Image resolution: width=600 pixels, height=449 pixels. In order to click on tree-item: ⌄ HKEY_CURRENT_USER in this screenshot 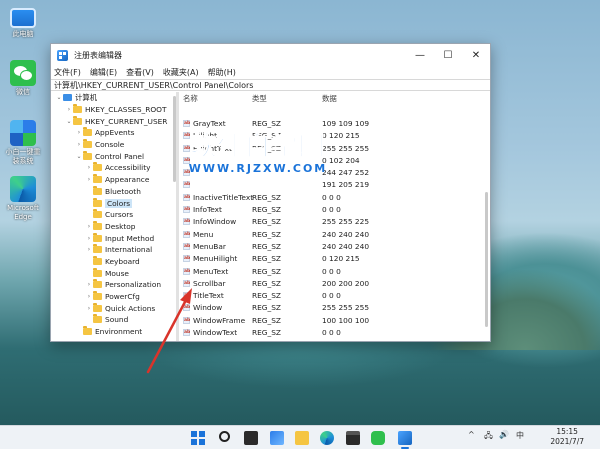, I will do `click(113, 121)`.